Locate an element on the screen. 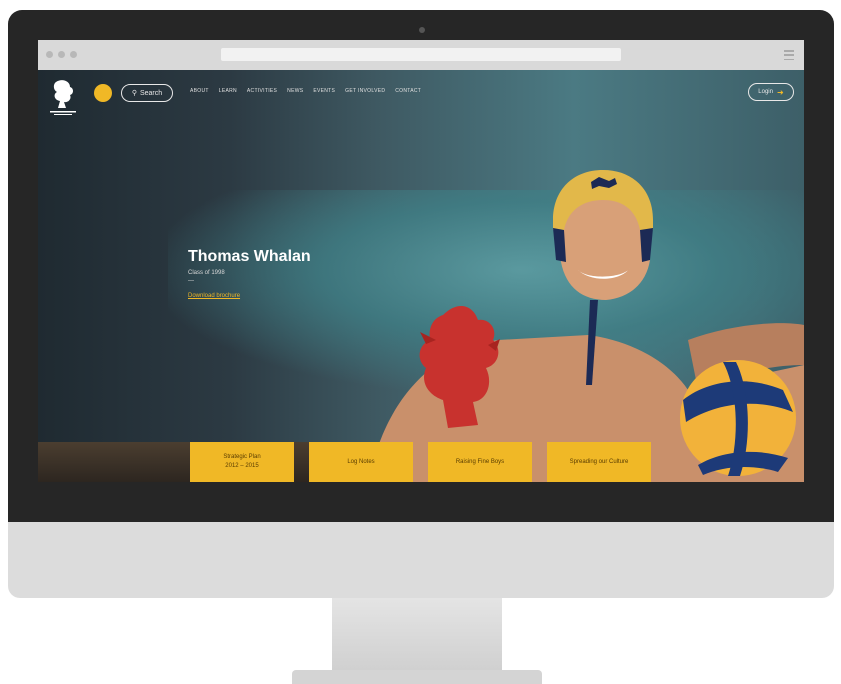 This screenshot has height=684, width=841. card-spreading-culture: Spreading our Culture is located at coordinates (599, 462).